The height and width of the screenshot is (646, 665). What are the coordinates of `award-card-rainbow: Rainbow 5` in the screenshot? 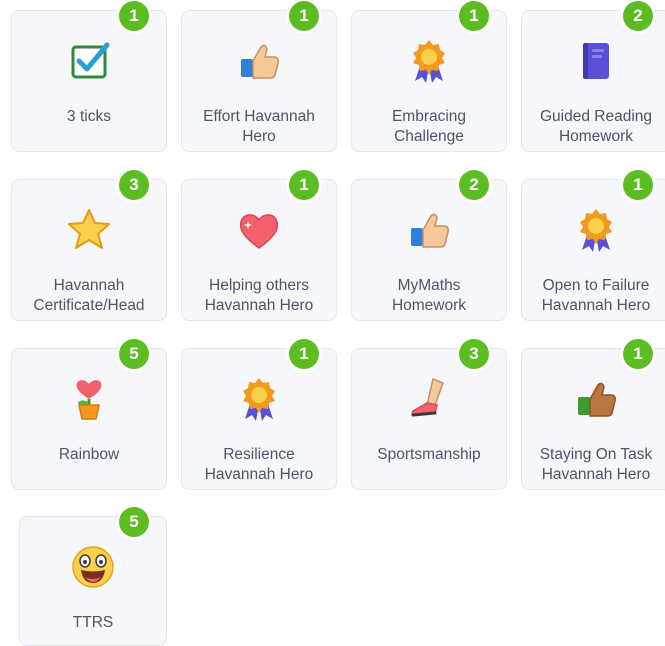 It's located at (89, 413).